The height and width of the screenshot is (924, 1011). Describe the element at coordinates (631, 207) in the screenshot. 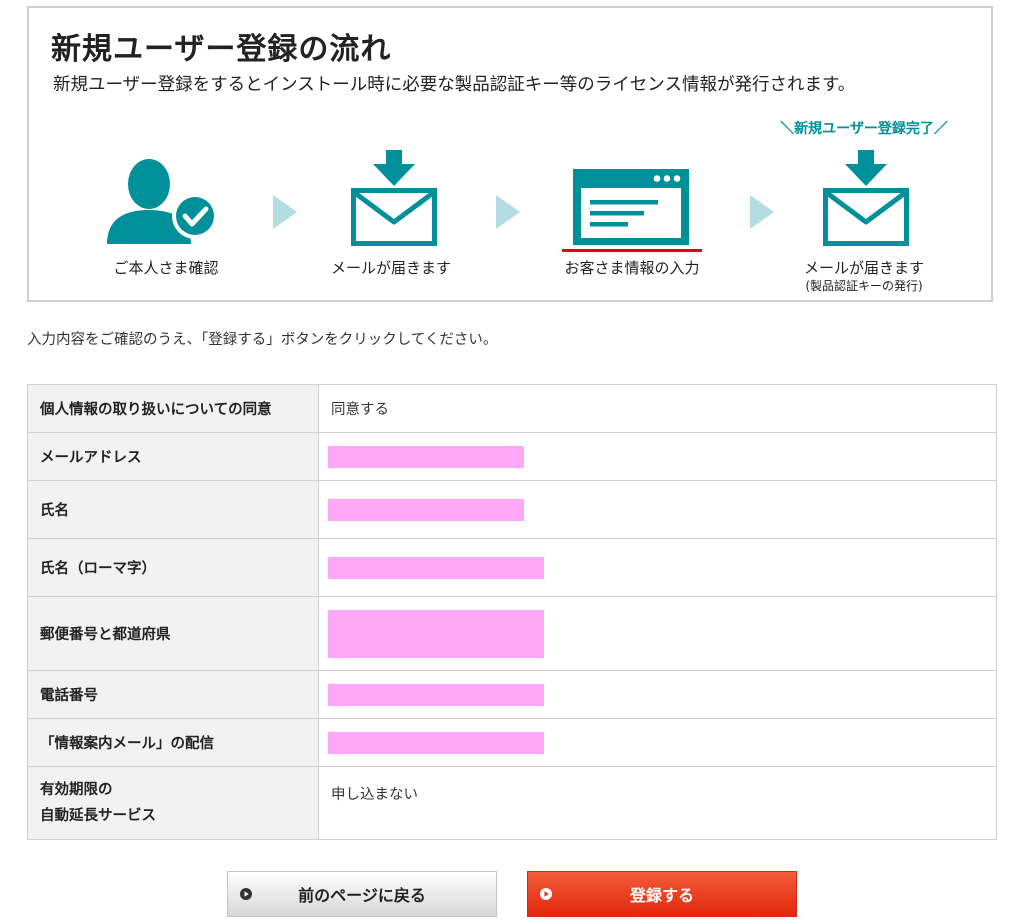

I see `browser-form-icon` at that location.